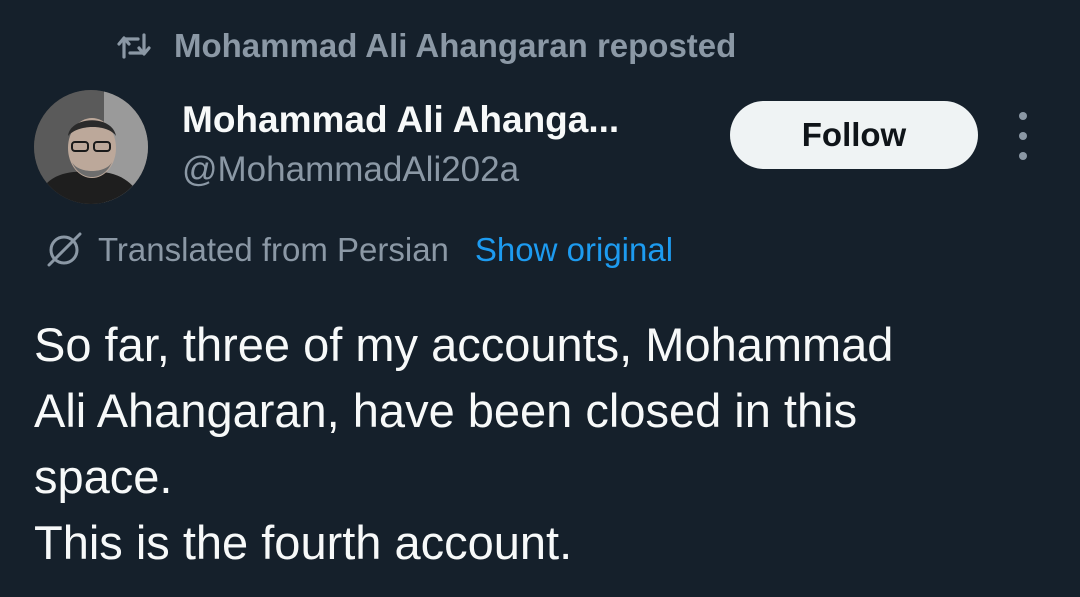  I want to click on tweet-line: space., so click(103, 476).